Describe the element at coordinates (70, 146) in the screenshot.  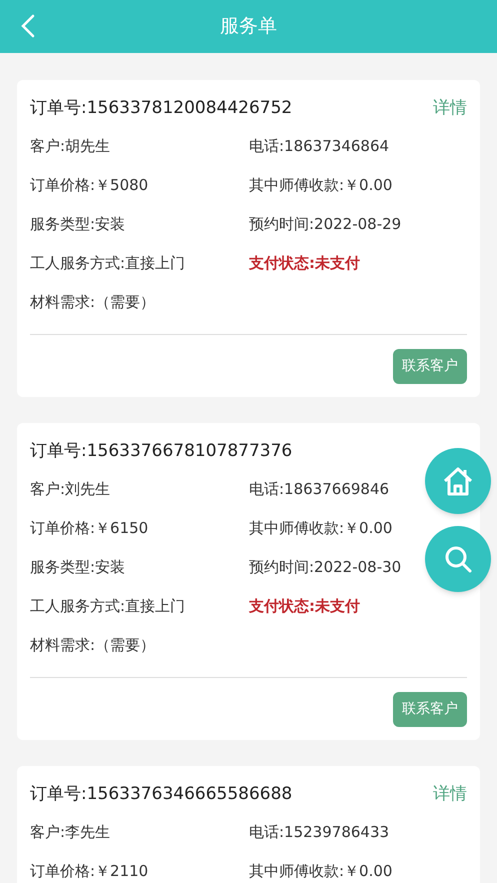
I see `order-field: 客户:胡先生` at that location.